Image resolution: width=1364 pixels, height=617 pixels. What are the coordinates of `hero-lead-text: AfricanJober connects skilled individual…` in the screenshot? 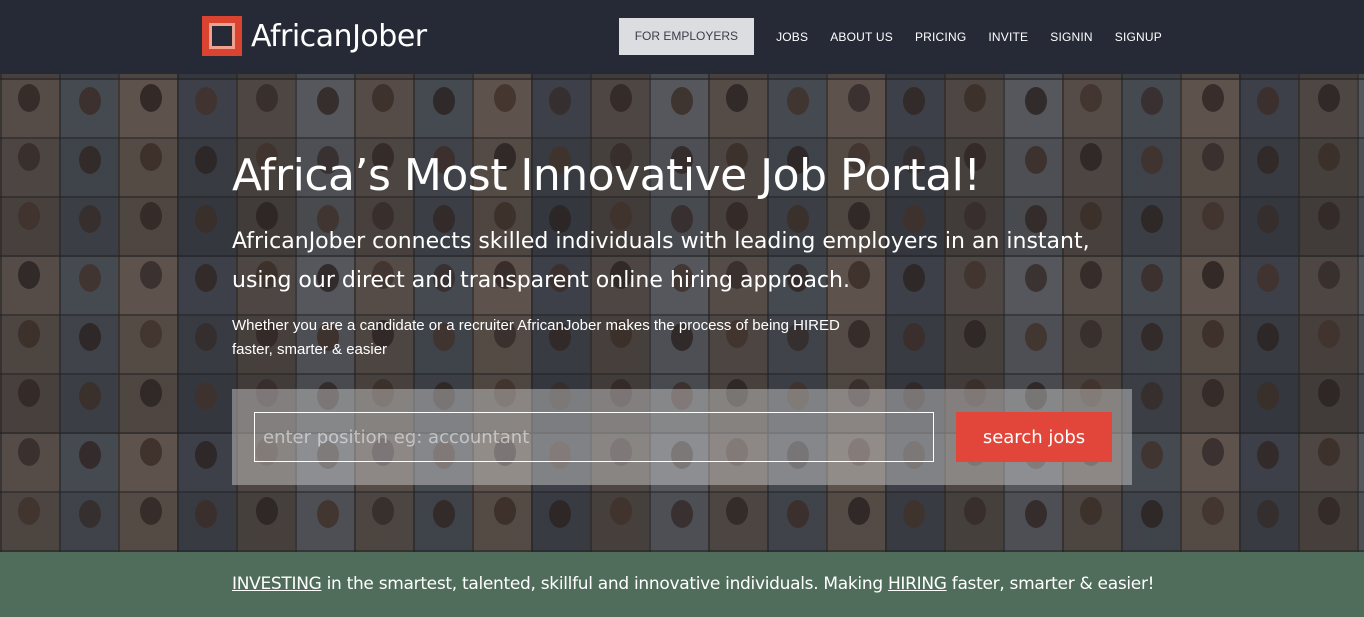 It's located at (661, 261).